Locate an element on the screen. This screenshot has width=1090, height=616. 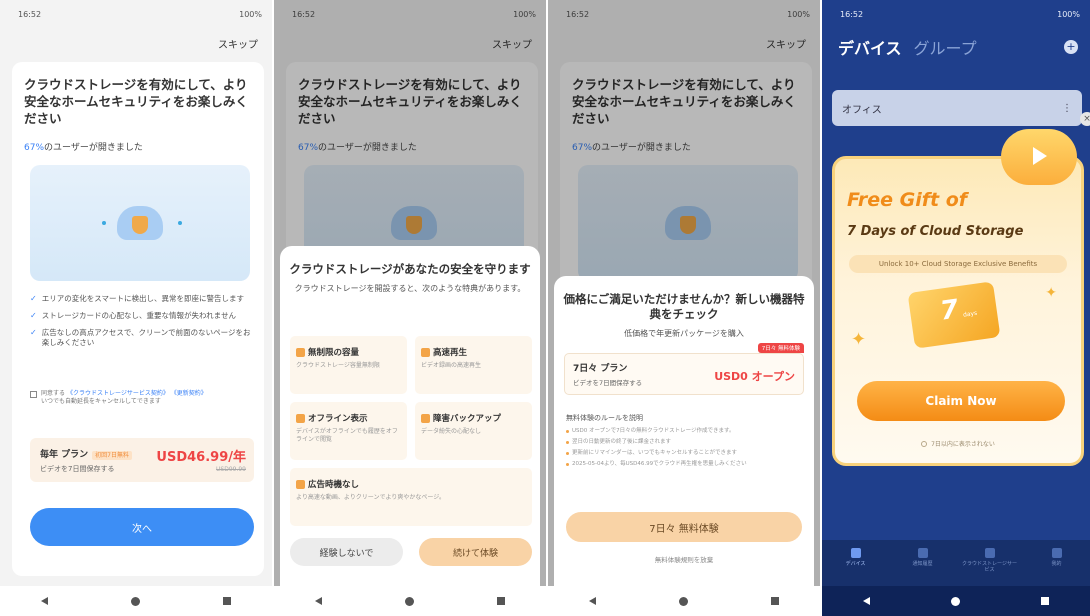
benefit-desc: より高速な動画、よりクリーンでより爽やかなページ。 is located at coordinates (371, 497).